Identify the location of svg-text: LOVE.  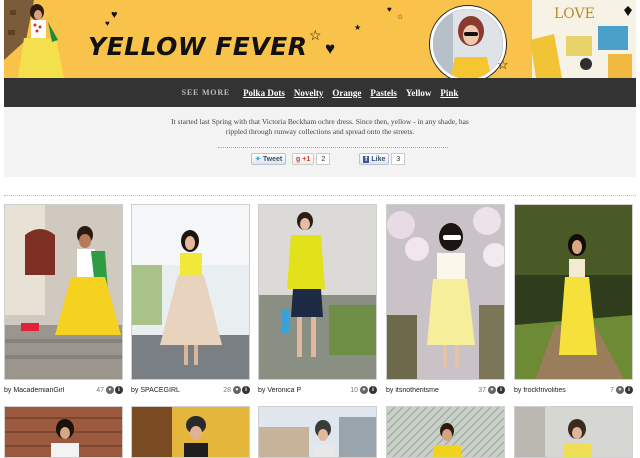
(574, 14).